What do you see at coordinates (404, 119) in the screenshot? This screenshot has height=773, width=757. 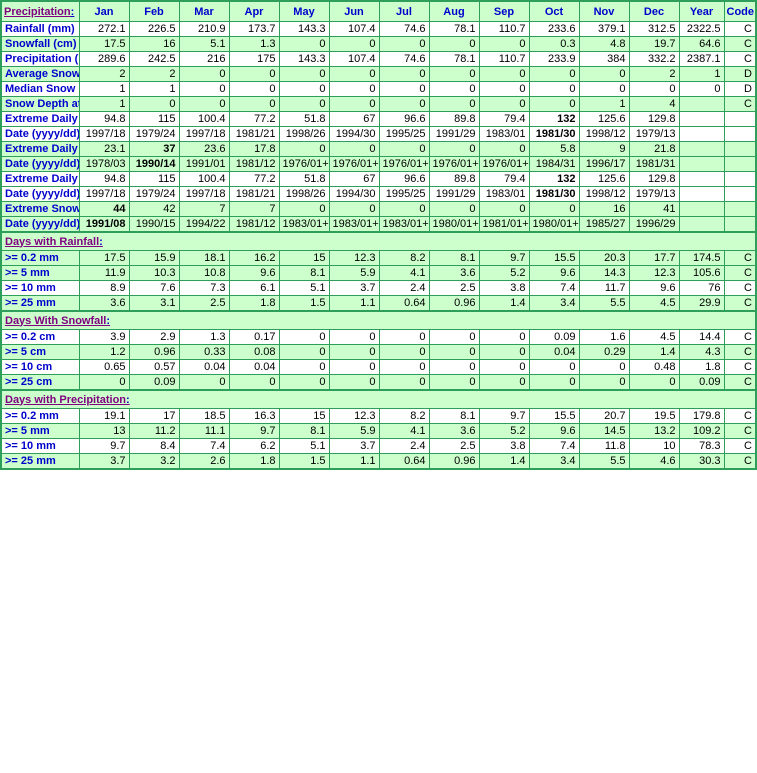 I see `cell-jul: 96.6` at bounding box center [404, 119].